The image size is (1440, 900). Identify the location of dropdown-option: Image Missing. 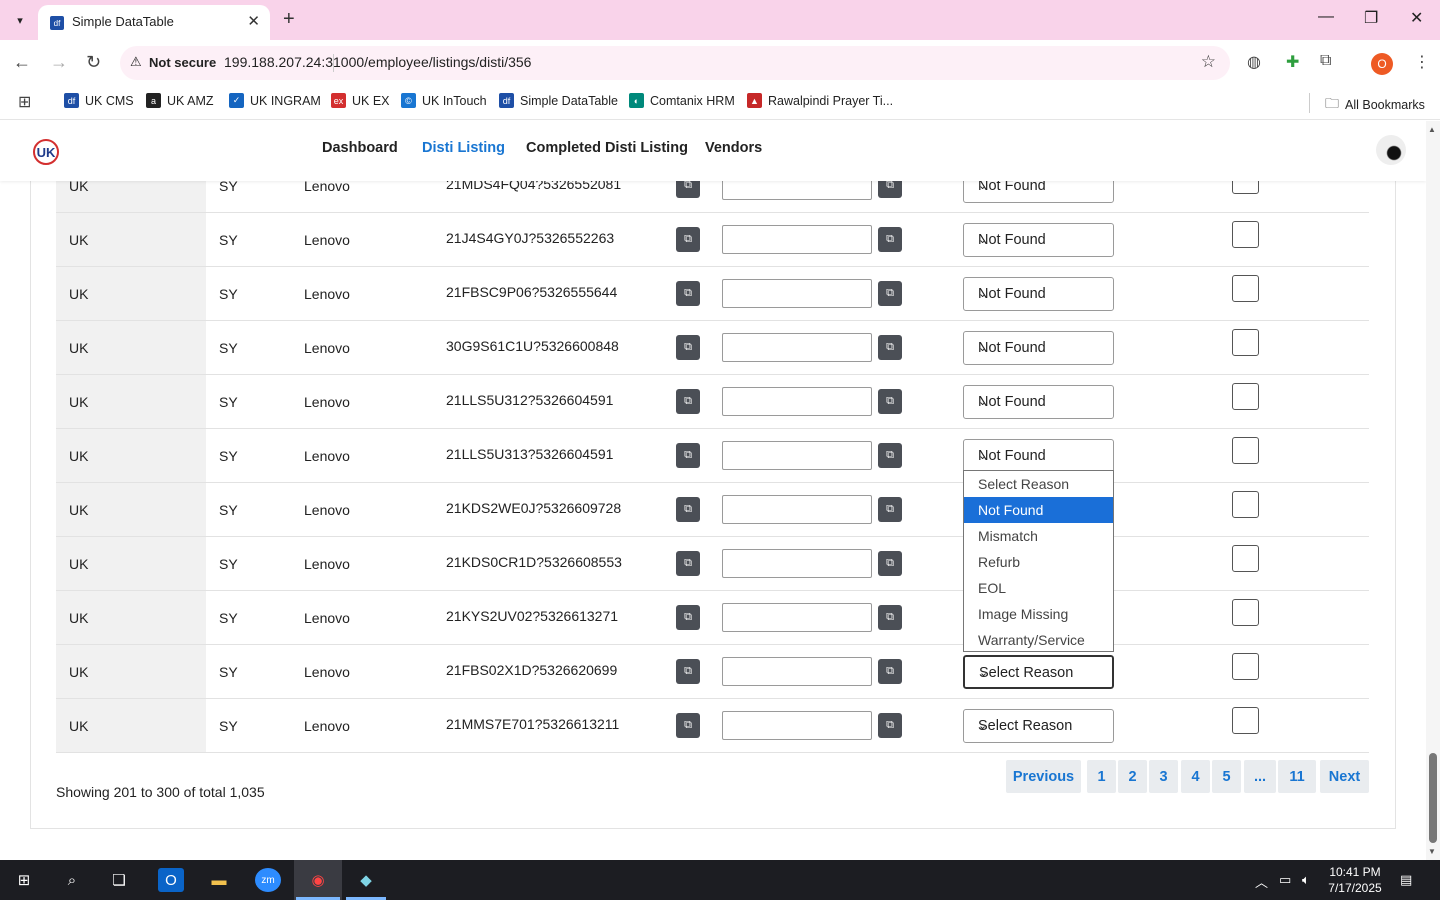
(1038, 614).